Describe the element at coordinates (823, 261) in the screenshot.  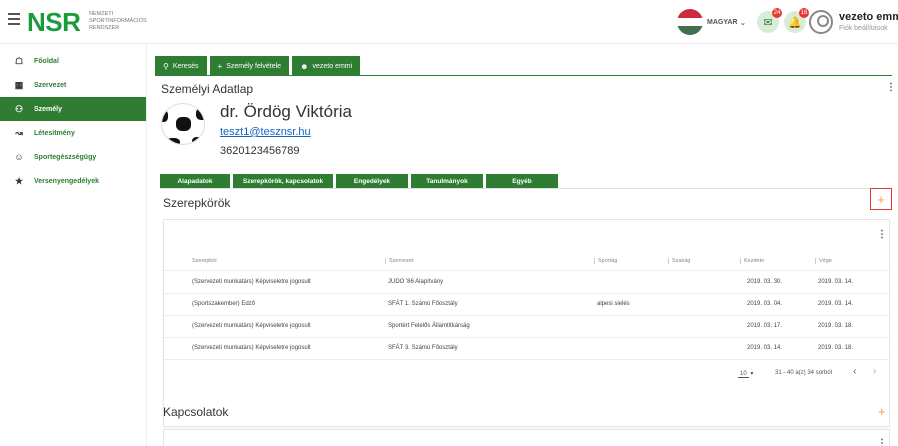
I see `column-header-end: Vége` at that location.